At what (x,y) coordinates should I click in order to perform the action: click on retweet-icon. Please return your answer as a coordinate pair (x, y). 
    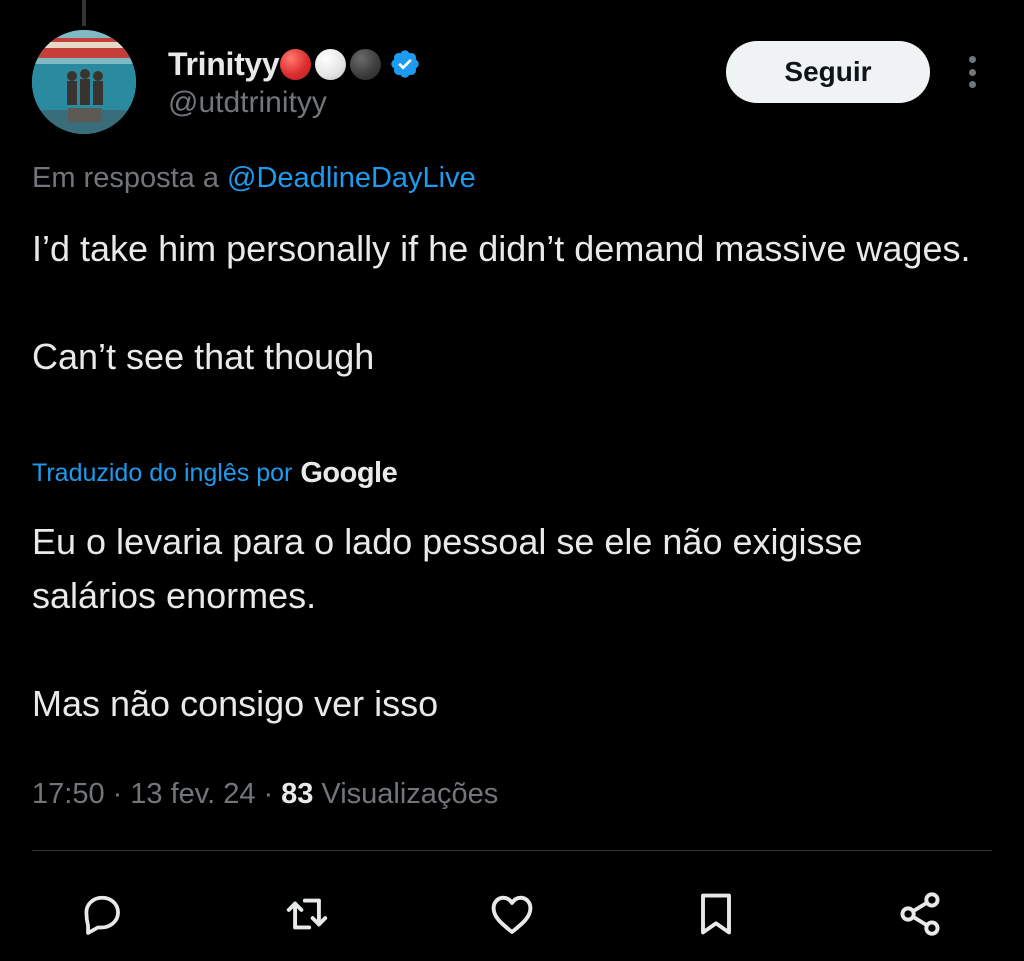
    Looking at the image, I should click on (307, 914).